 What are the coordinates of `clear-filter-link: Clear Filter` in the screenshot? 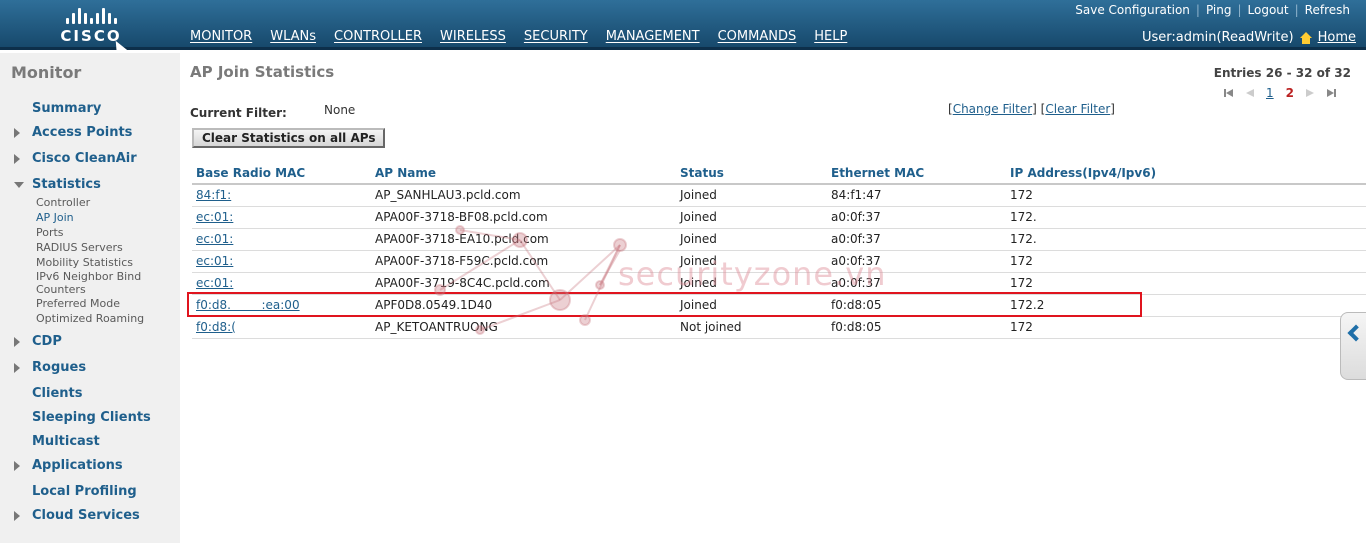 It's located at (1077, 109).